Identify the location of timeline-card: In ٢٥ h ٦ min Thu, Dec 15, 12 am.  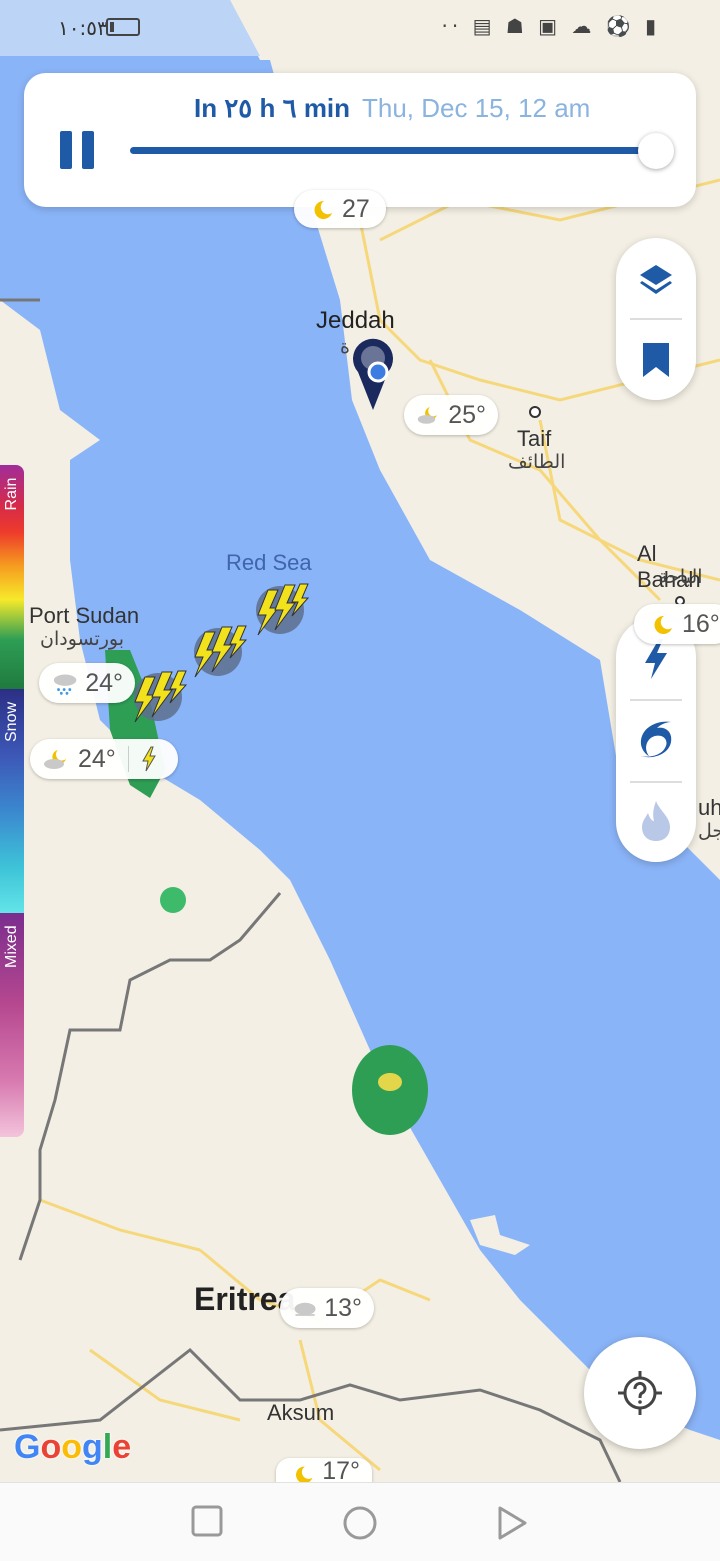
(360, 140).